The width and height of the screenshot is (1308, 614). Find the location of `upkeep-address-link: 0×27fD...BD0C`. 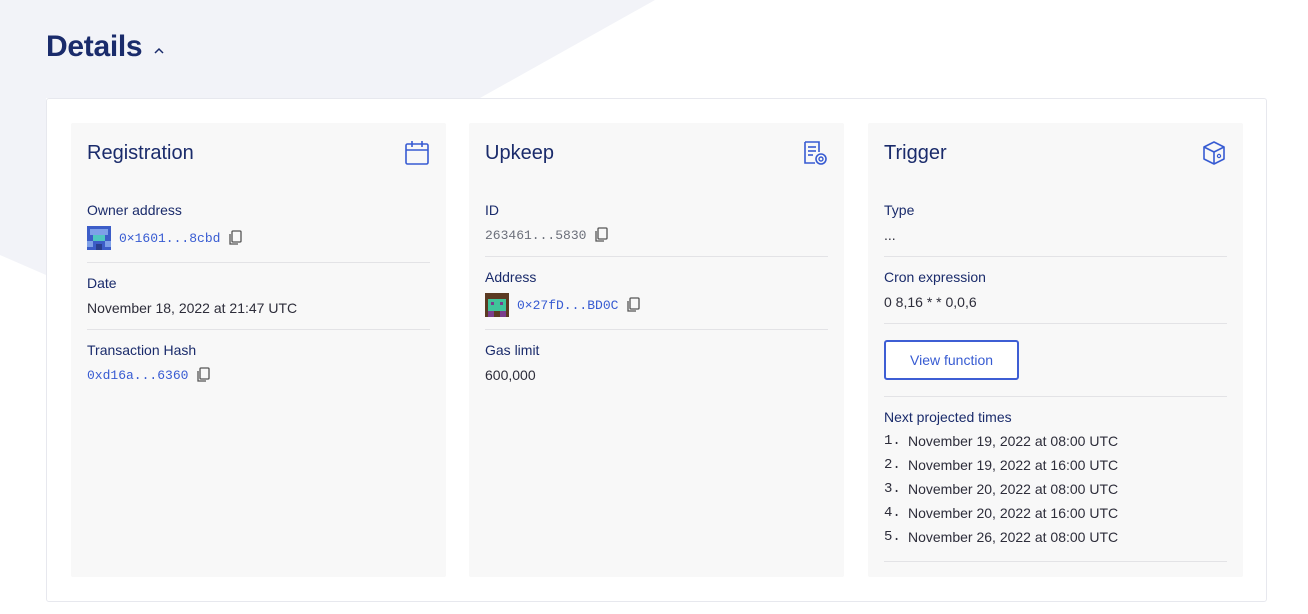

upkeep-address-link: 0×27fD...BD0C is located at coordinates (567, 305).